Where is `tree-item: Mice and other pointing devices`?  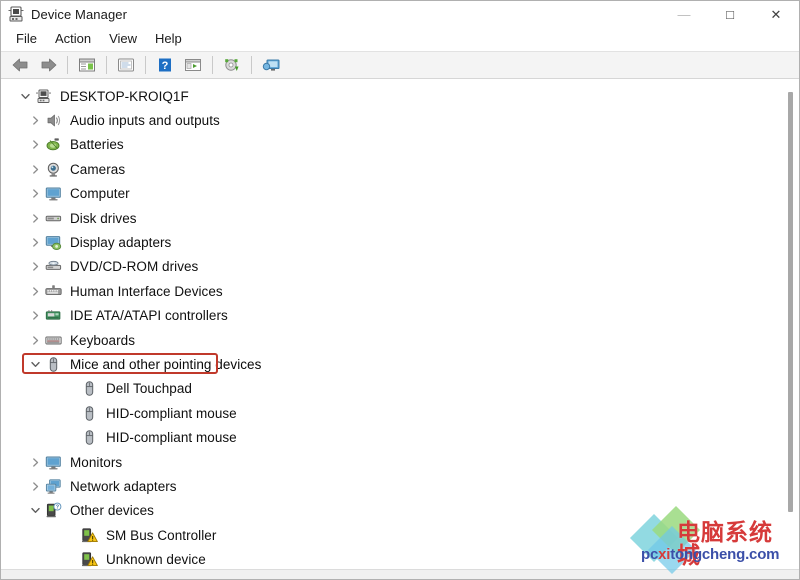
tree-item: Mice and other pointing devices is located at coordinates (400, 364).